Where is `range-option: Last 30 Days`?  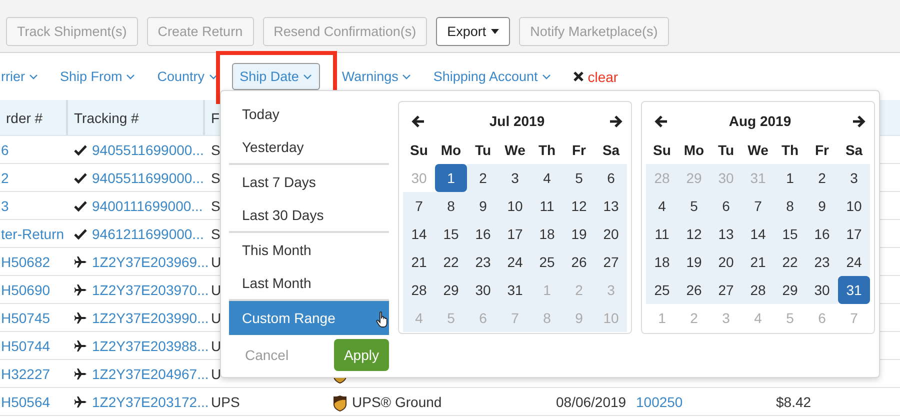 range-option: Last 30 Days is located at coordinates (309, 216).